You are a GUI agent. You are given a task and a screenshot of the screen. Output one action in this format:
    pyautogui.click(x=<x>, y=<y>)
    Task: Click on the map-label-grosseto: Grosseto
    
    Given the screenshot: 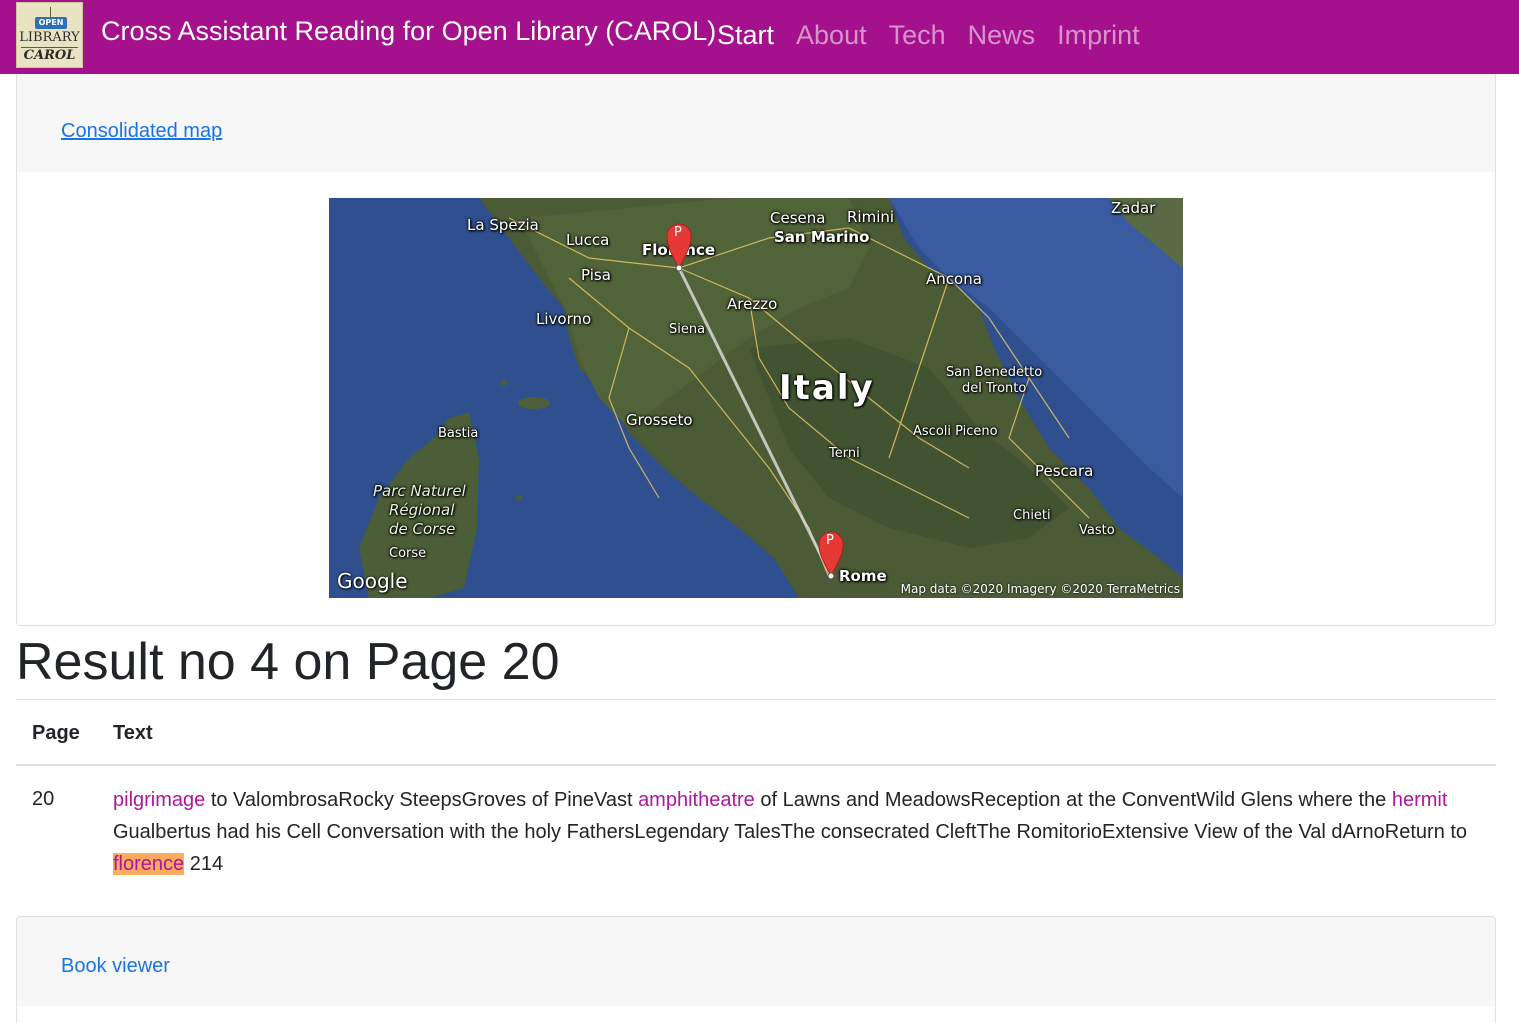 What is the action you would take?
    pyautogui.click(x=659, y=420)
    